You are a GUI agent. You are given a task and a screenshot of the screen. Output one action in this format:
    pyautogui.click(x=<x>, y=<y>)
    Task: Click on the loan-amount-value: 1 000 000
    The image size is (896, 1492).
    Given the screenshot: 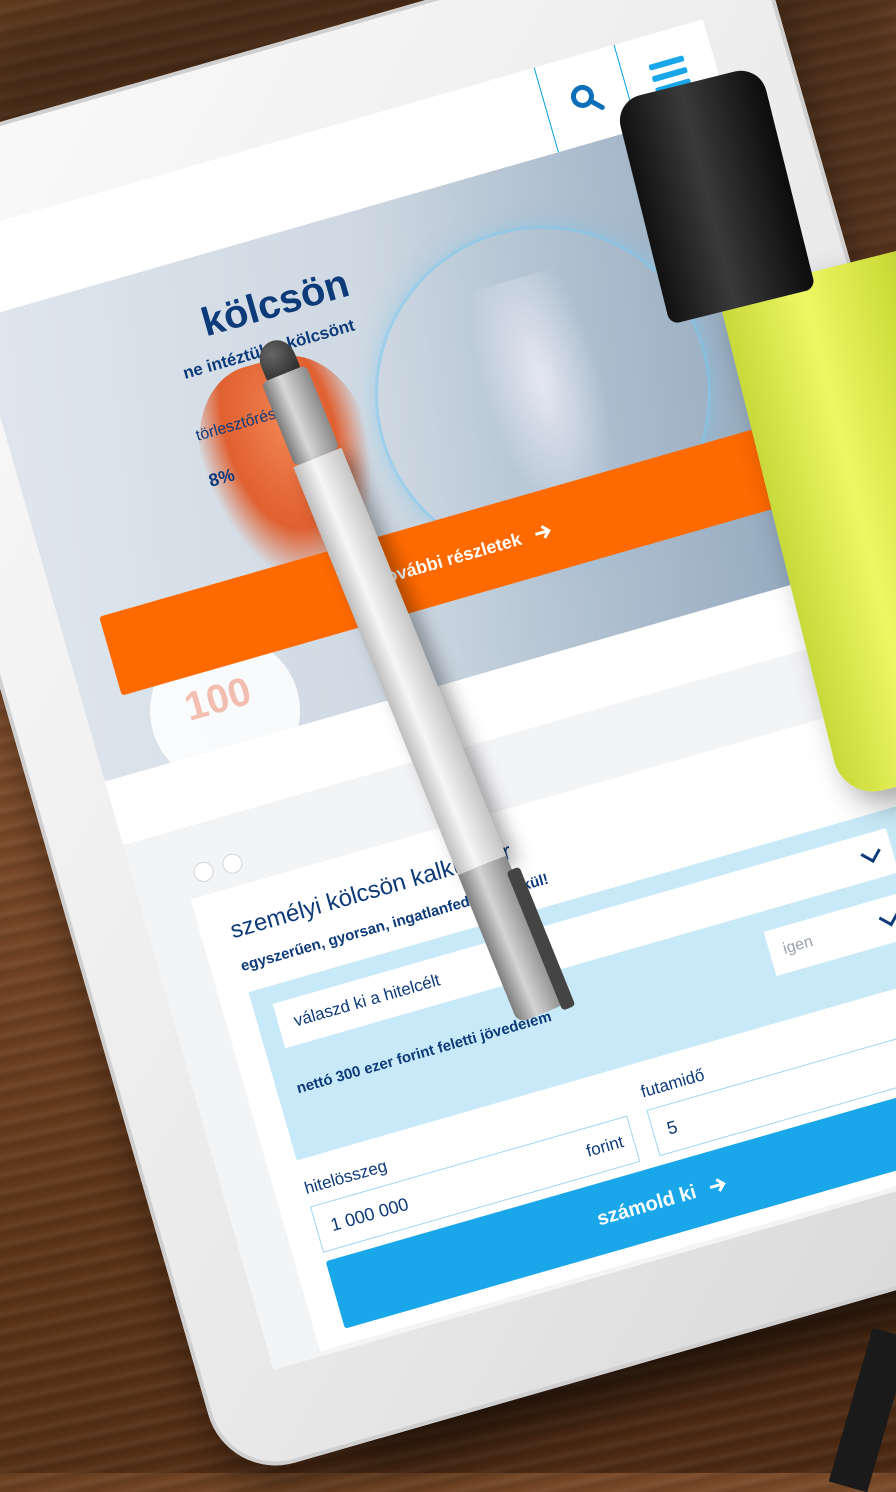 What is the action you would take?
    pyautogui.click(x=369, y=1214)
    